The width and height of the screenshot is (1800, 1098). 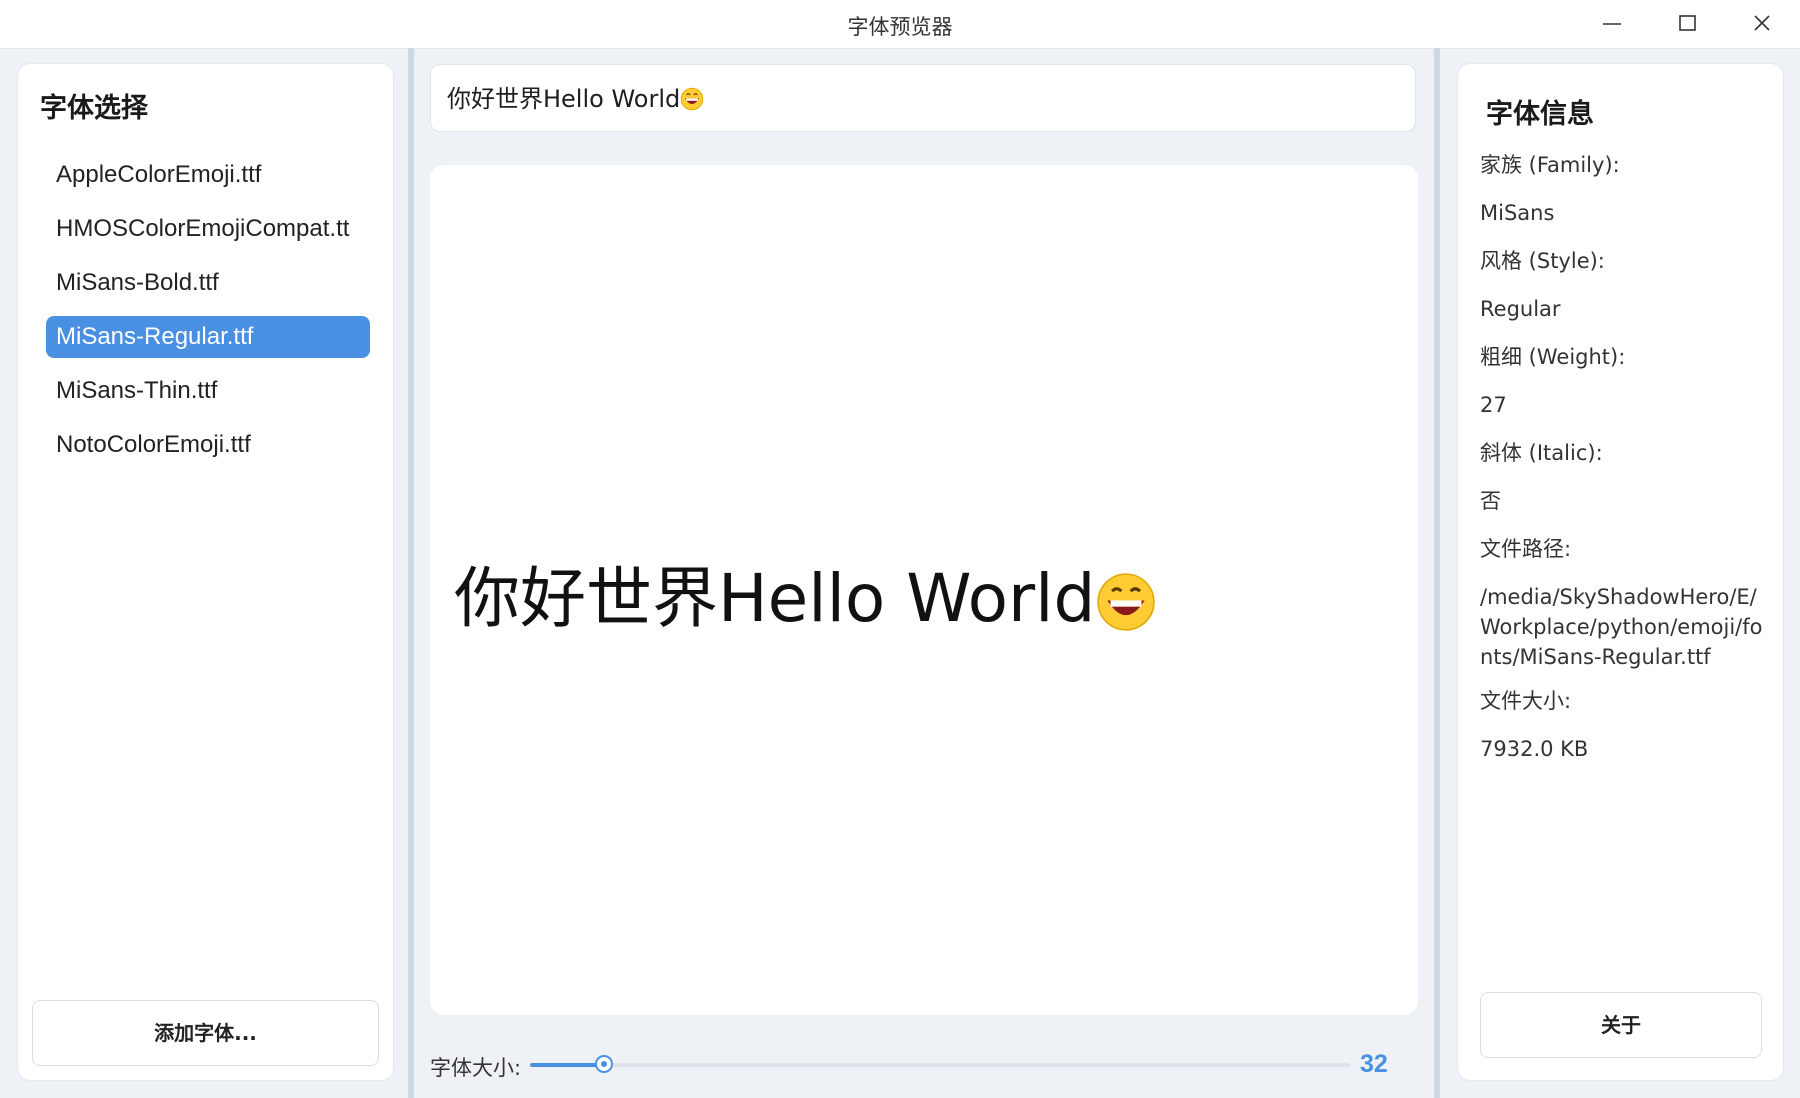 What do you see at coordinates (1621, 1025) in the screenshot?
I see `about-button: 关于` at bounding box center [1621, 1025].